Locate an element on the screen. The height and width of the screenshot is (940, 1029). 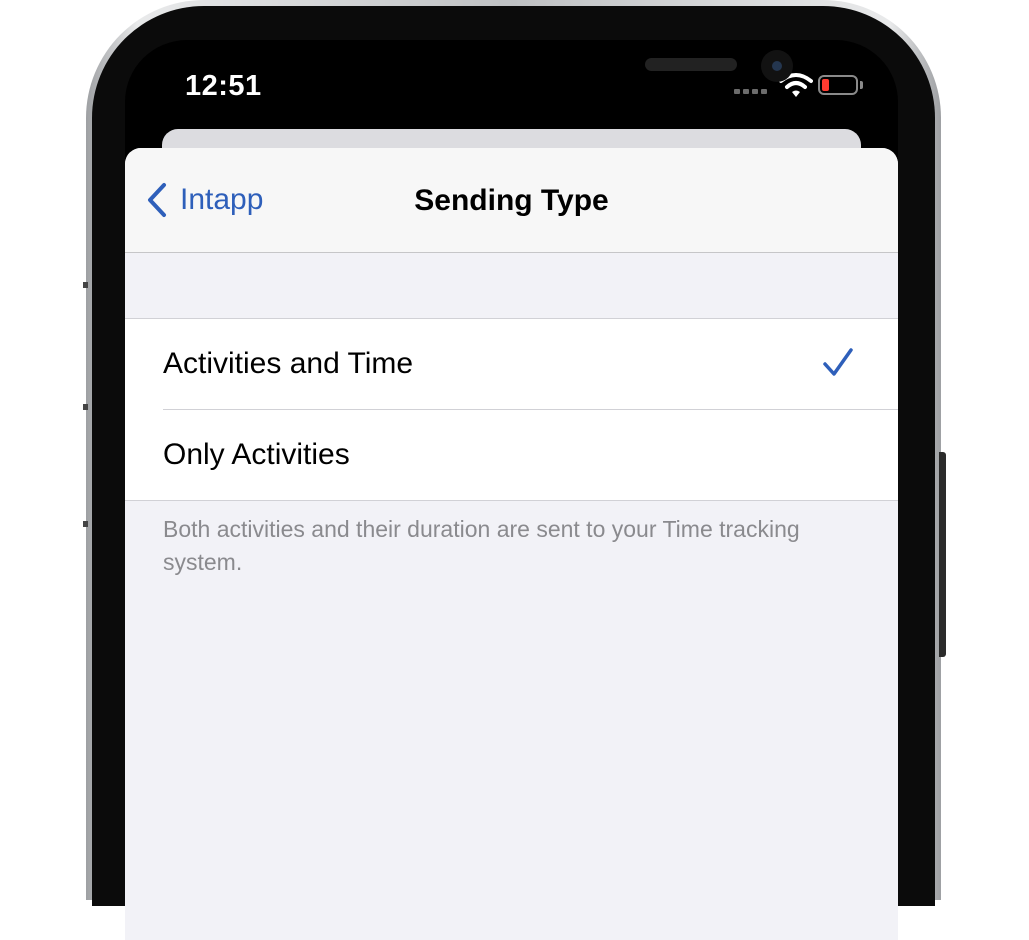
battery-tip is located at coordinates (861, 85).